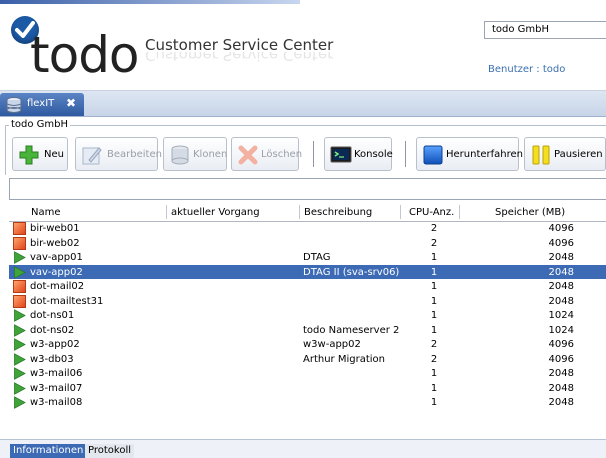 The width and height of the screenshot is (606, 458). Describe the element at coordinates (307, 388) in the screenshot. I see `table-row: w3-mail07 1 2048` at that location.